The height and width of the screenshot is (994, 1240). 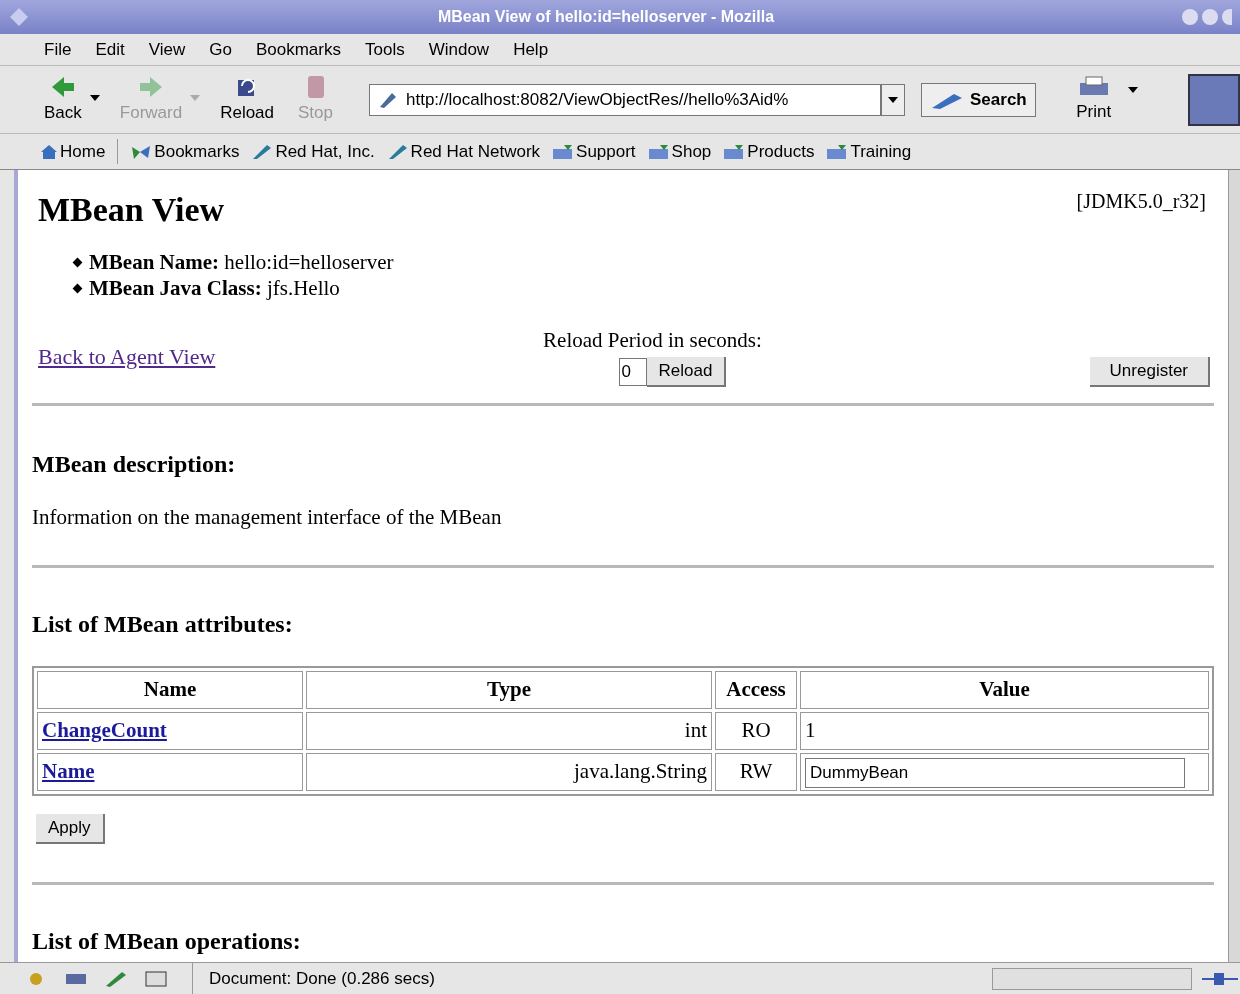 What do you see at coordinates (1149, 371) in the screenshot?
I see `unregister-button: Unregister` at bounding box center [1149, 371].